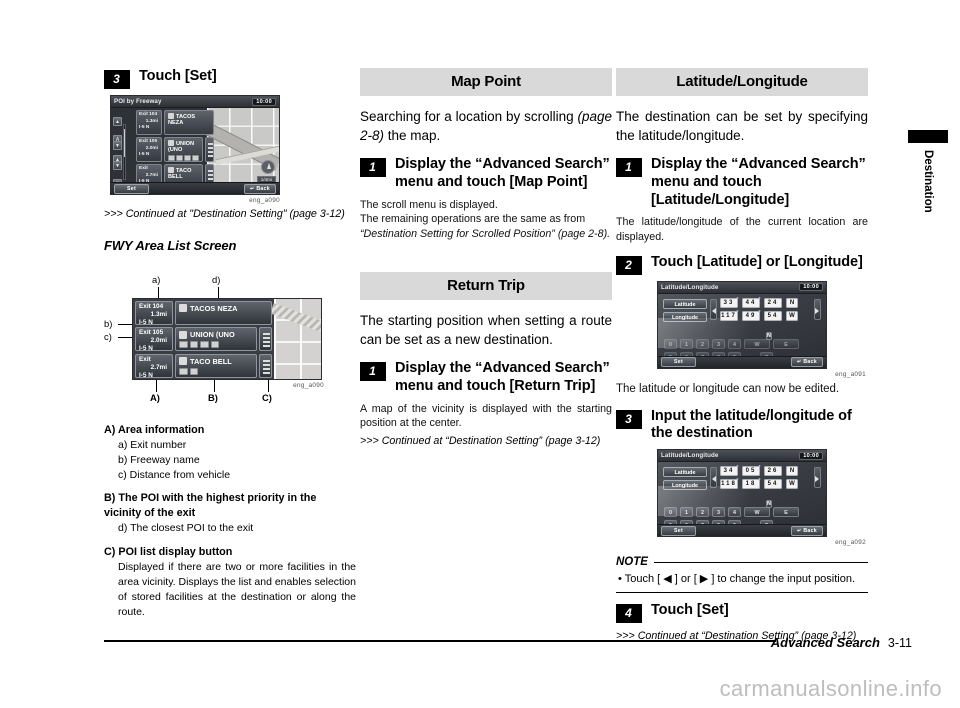  I want to click on poi-name-cell: TACOS NEZA, so click(189, 122).